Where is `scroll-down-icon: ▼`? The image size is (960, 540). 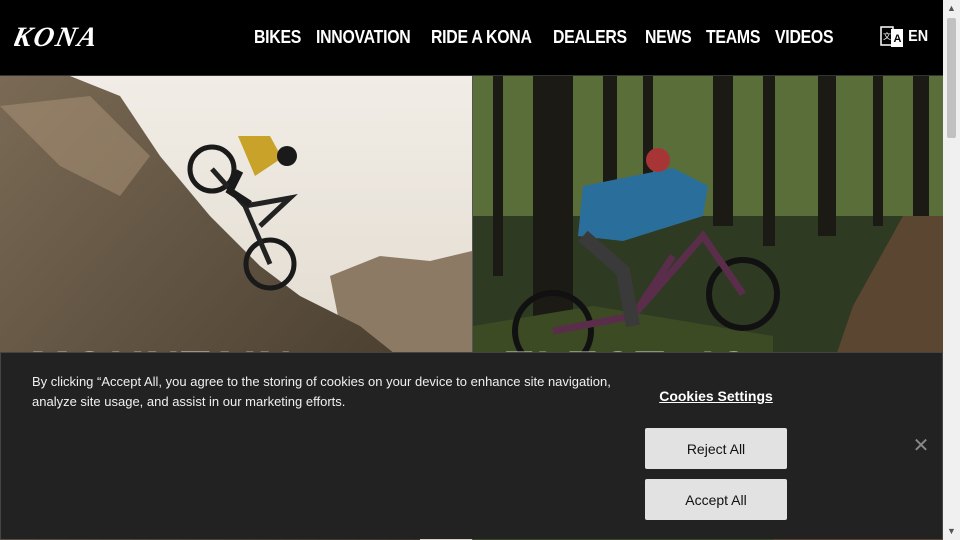
scroll-down-icon: ▼ is located at coordinates (951, 531).